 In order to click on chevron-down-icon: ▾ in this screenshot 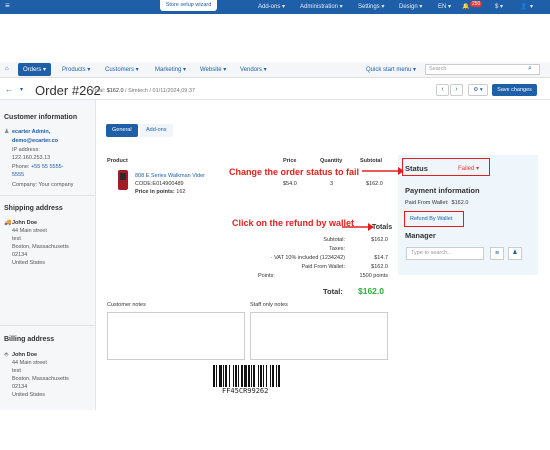, I will do `click(21, 89)`.